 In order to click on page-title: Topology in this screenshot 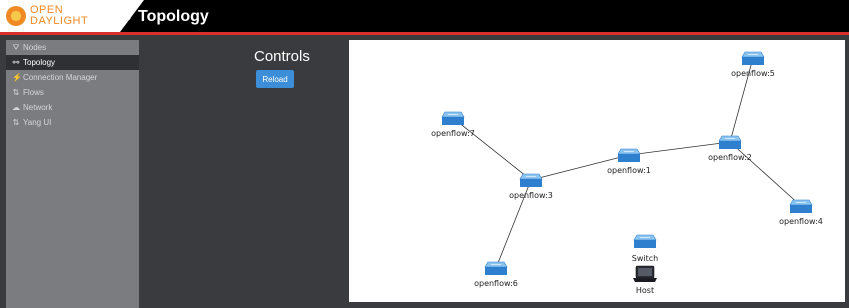, I will do `click(173, 16)`.